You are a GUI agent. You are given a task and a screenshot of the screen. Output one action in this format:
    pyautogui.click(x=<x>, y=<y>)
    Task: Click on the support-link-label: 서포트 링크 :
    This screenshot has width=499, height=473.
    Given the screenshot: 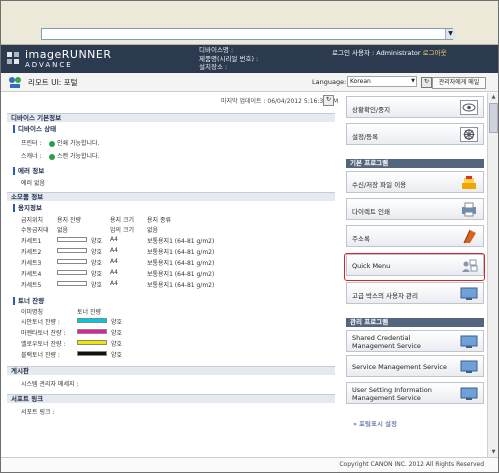 What is the action you would take?
    pyautogui.click(x=38, y=412)
    